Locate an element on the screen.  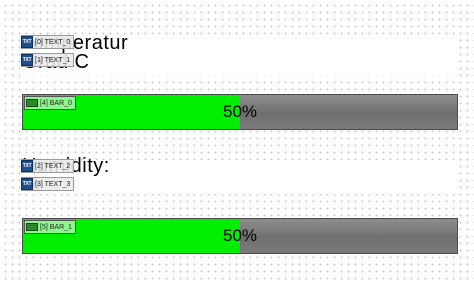
text-1-tag: TXT [1] TEXT_1 is located at coordinates (48, 60).